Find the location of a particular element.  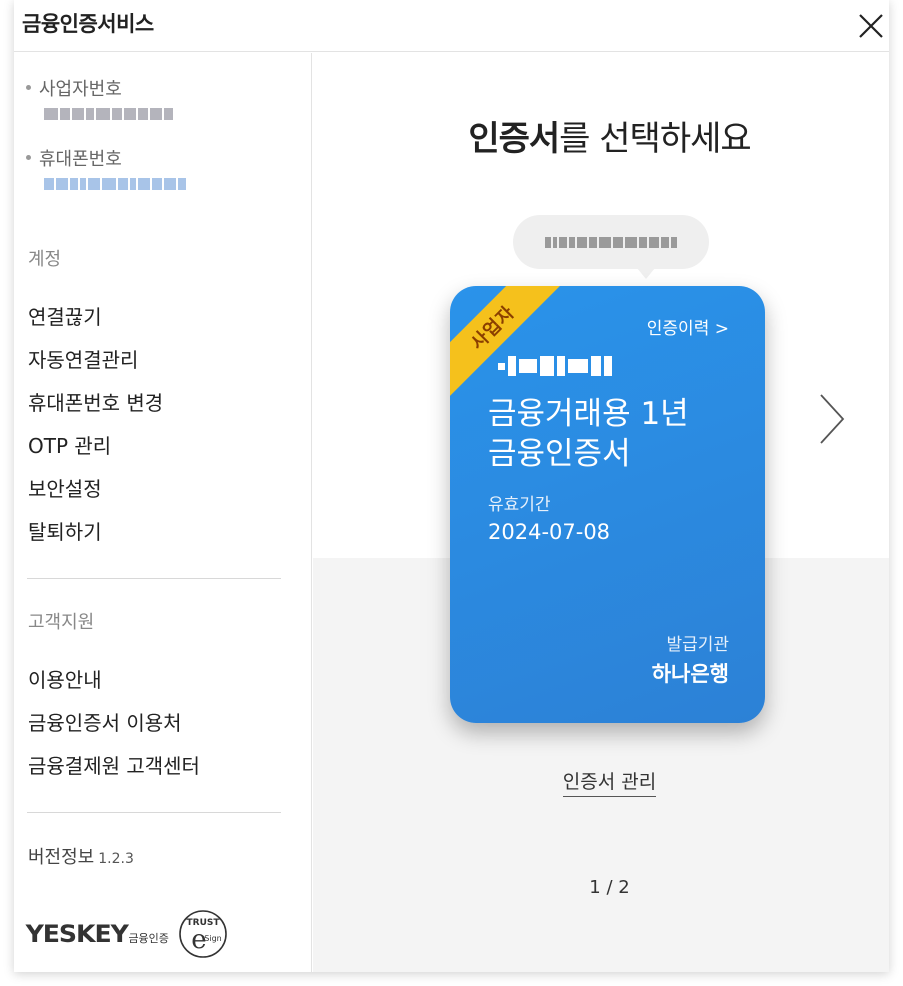

menu-disconnect: 연결끊기 is located at coordinates (65, 315).